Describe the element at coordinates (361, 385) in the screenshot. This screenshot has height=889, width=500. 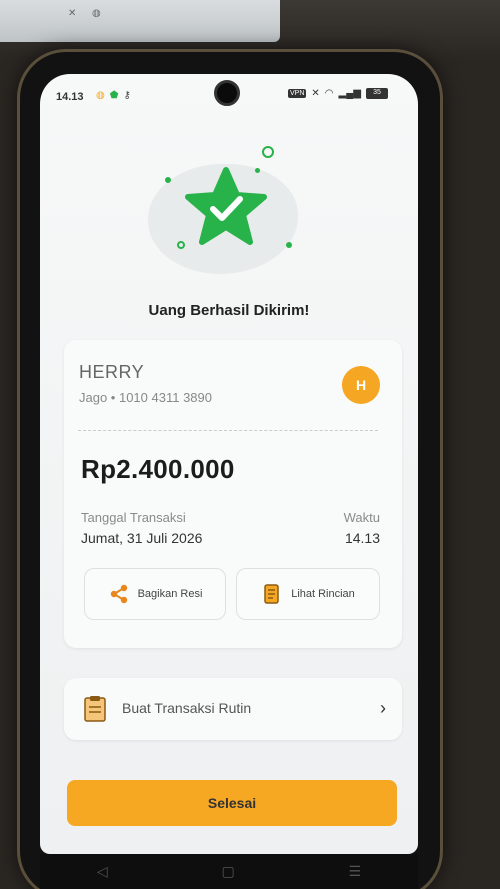
I see `avatar: H` at that location.